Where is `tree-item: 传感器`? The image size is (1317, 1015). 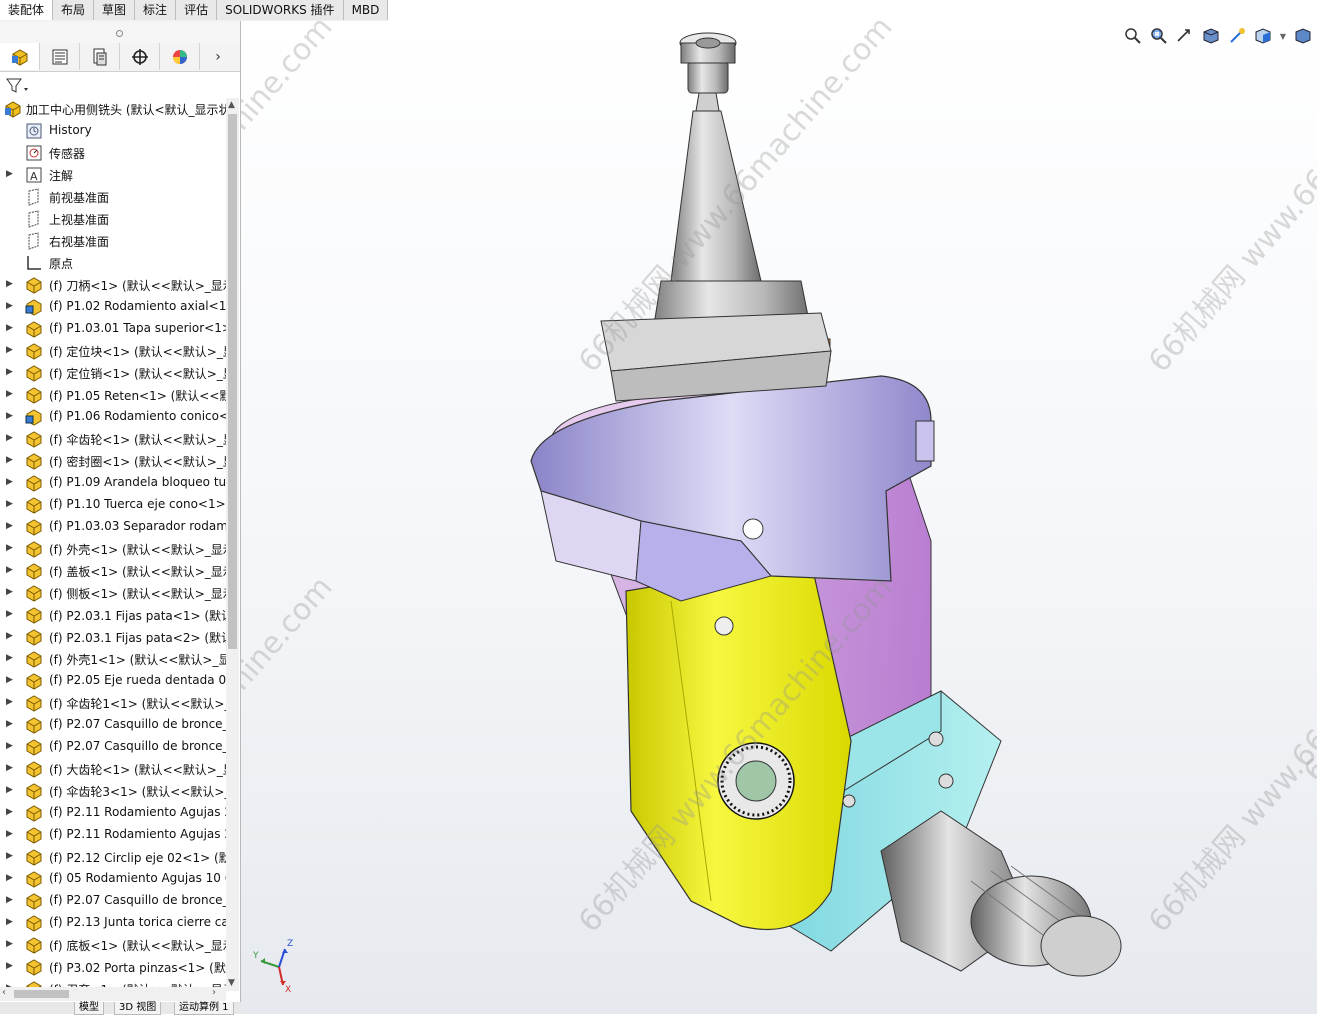
tree-item: 传感器 is located at coordinates (113, 153).